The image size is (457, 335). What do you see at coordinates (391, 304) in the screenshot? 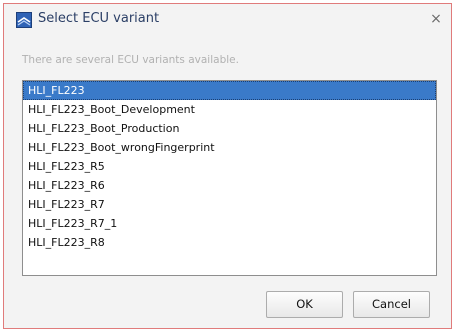
I see `cancel-button: Cancel` at bounding box center [391, 304].